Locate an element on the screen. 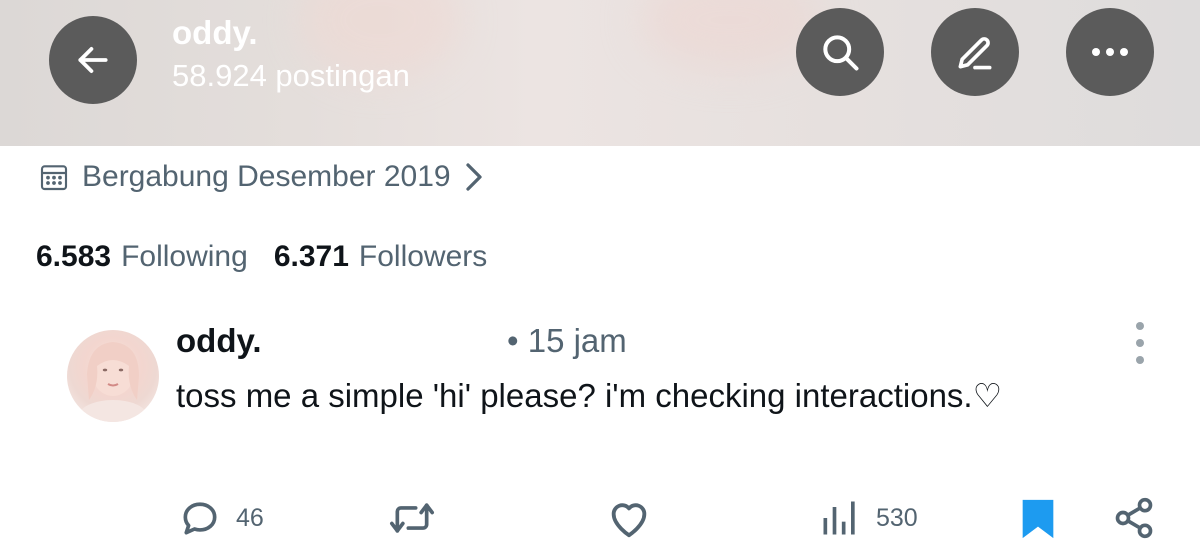  following-count: 6.583 is located at coordinates (73, 257).